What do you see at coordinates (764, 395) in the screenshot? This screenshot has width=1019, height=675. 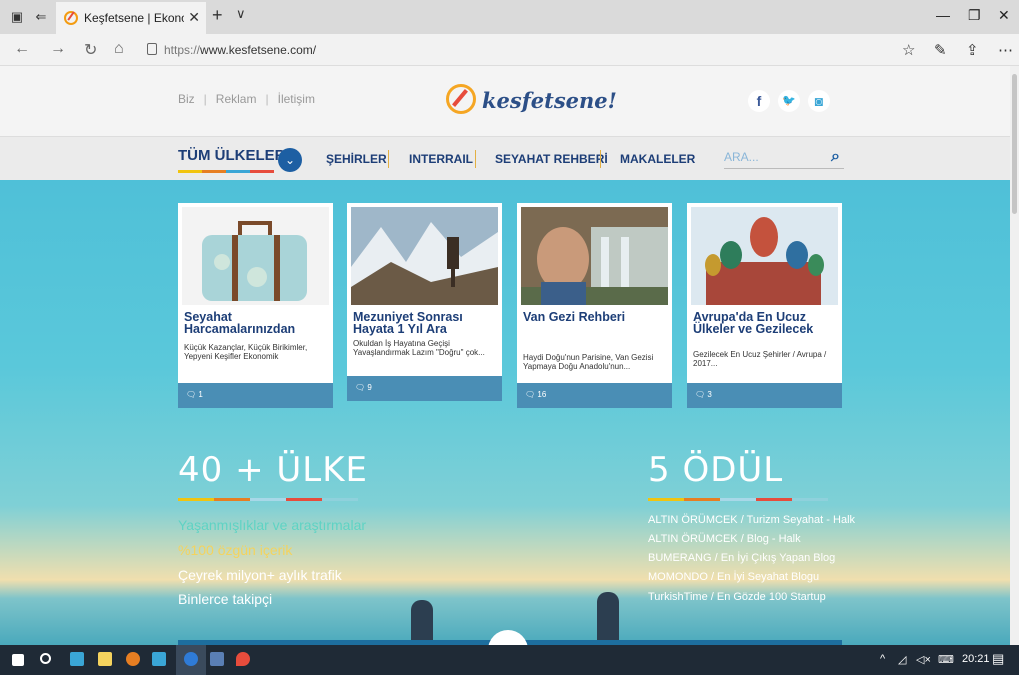 I see `card-footer: 🗨 3` at bounding box center [764, 395].